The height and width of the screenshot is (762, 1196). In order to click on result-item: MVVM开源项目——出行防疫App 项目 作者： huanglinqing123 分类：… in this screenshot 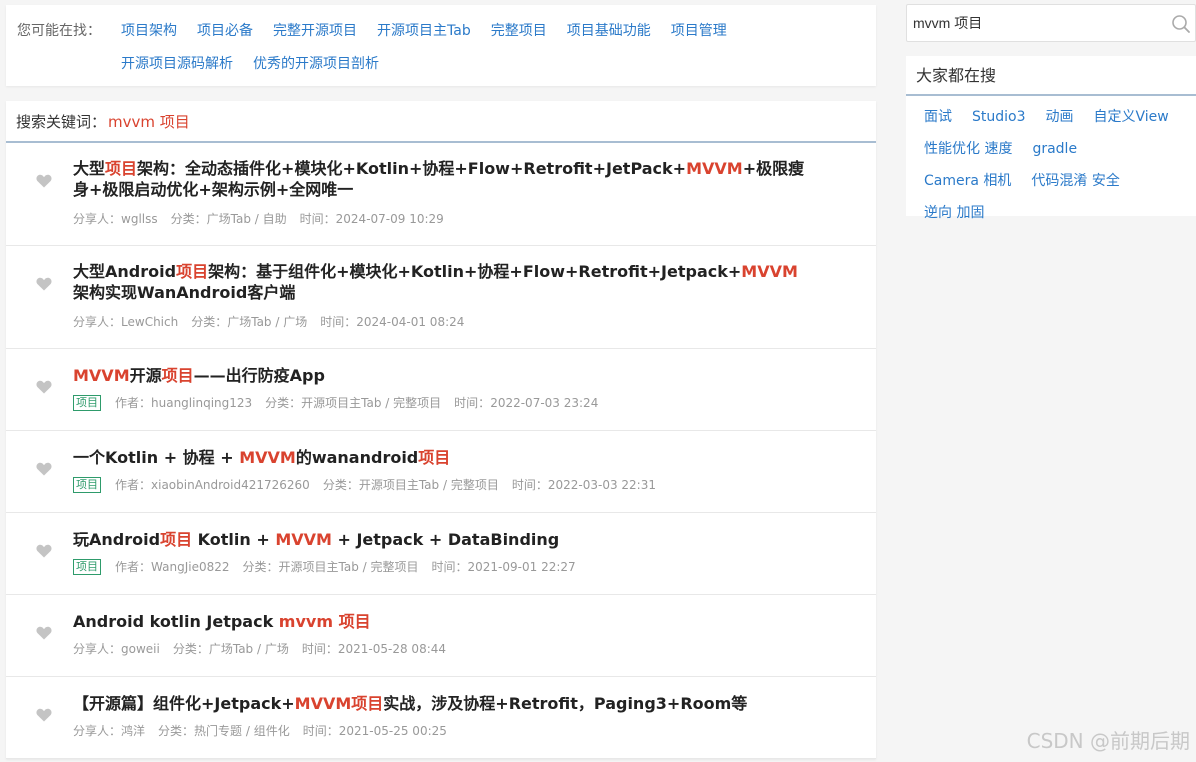, I will do `click(441, 390)`.